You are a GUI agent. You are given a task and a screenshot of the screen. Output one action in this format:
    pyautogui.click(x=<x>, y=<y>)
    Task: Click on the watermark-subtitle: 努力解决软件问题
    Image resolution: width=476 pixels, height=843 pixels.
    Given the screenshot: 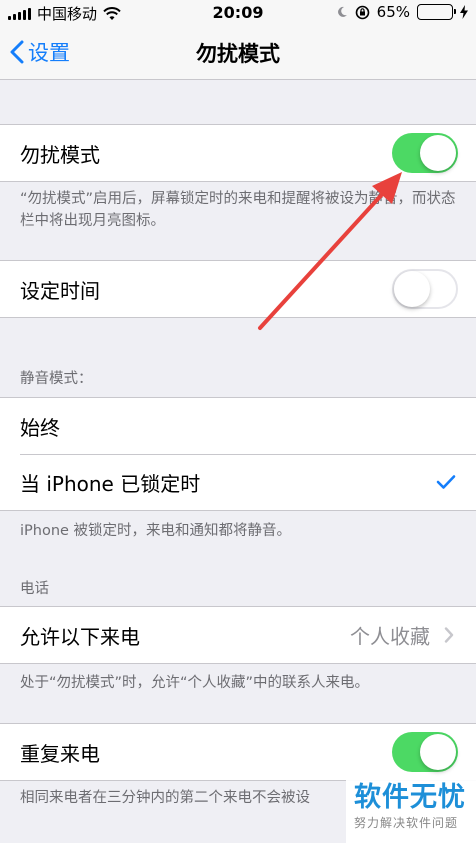 What is the action you would take?
    pyautogui.click(x=406, y=823)
    